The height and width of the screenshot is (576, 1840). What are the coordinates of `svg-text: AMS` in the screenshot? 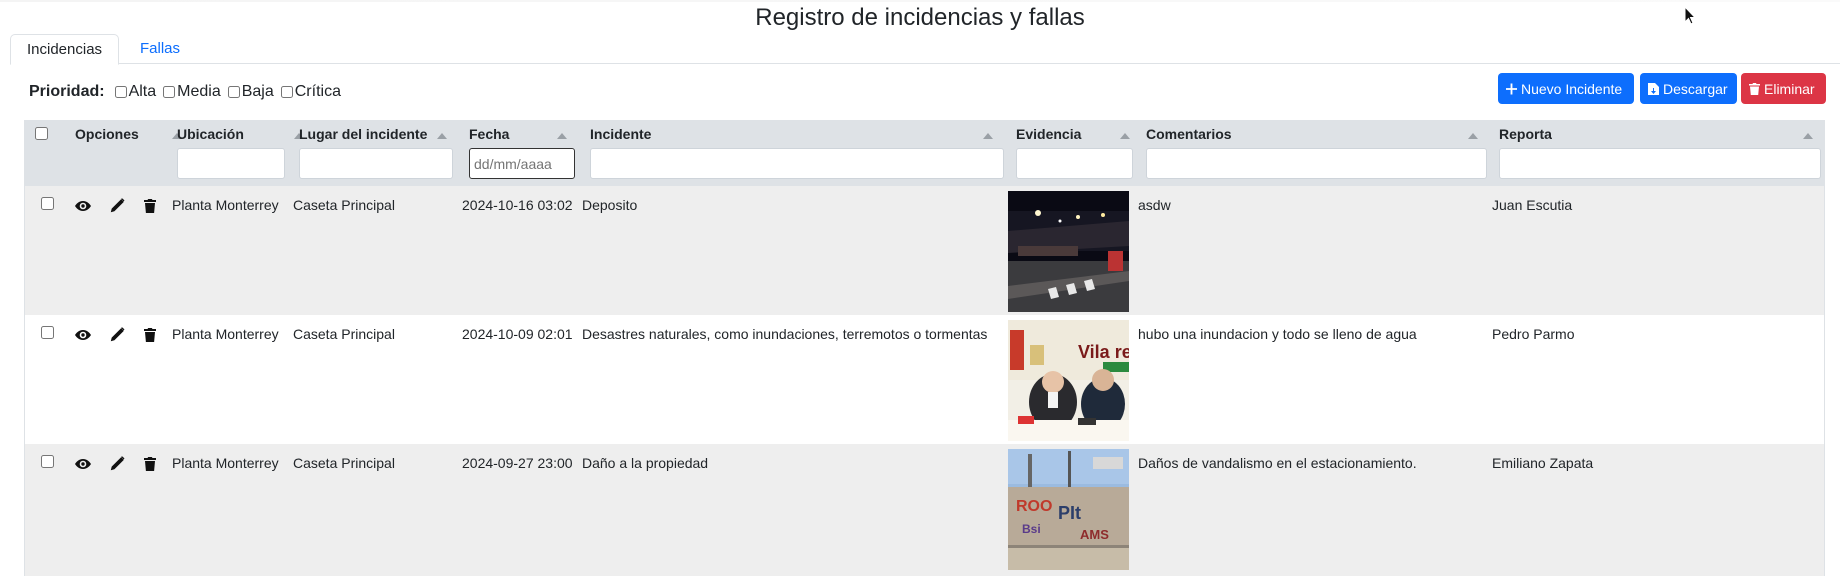 It's located at (1094, 534).